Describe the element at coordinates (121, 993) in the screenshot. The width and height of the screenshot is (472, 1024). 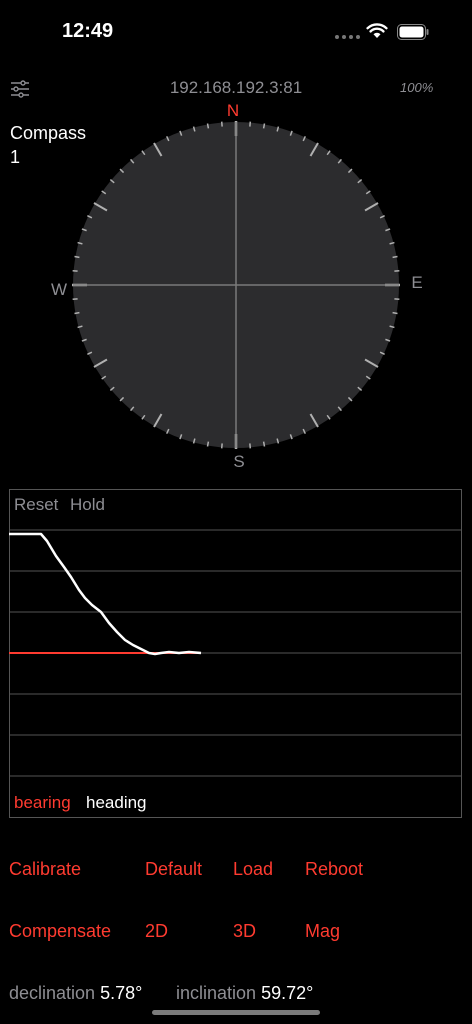
I see `declination-value: 5.78°` at that location.